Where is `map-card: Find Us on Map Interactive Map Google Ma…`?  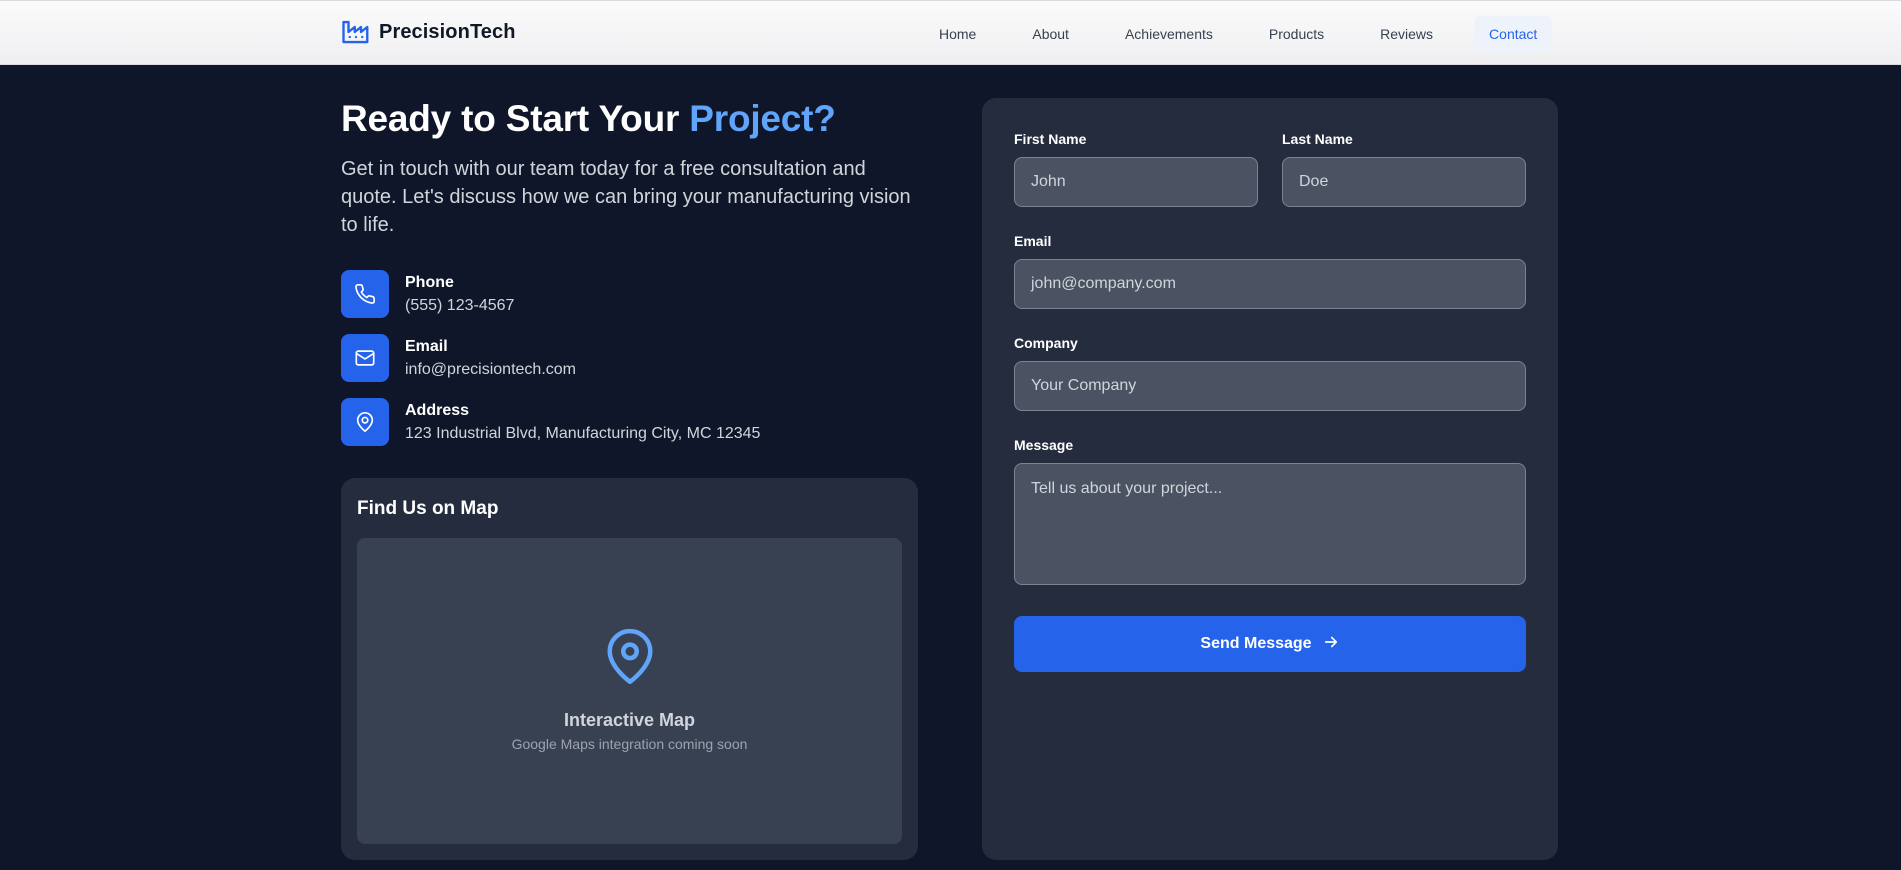 map-card: Find Us on Map Interactive Map Google Ma… is located at coordinates (629, 669).